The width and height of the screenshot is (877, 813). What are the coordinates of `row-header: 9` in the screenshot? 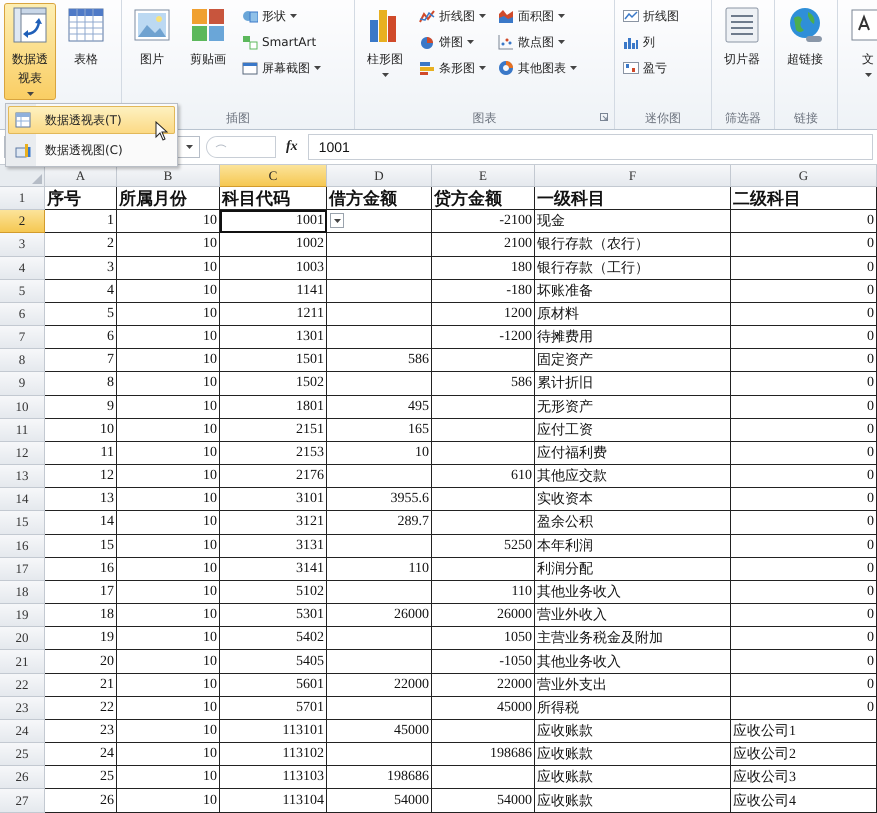 It's located at (22, 384).